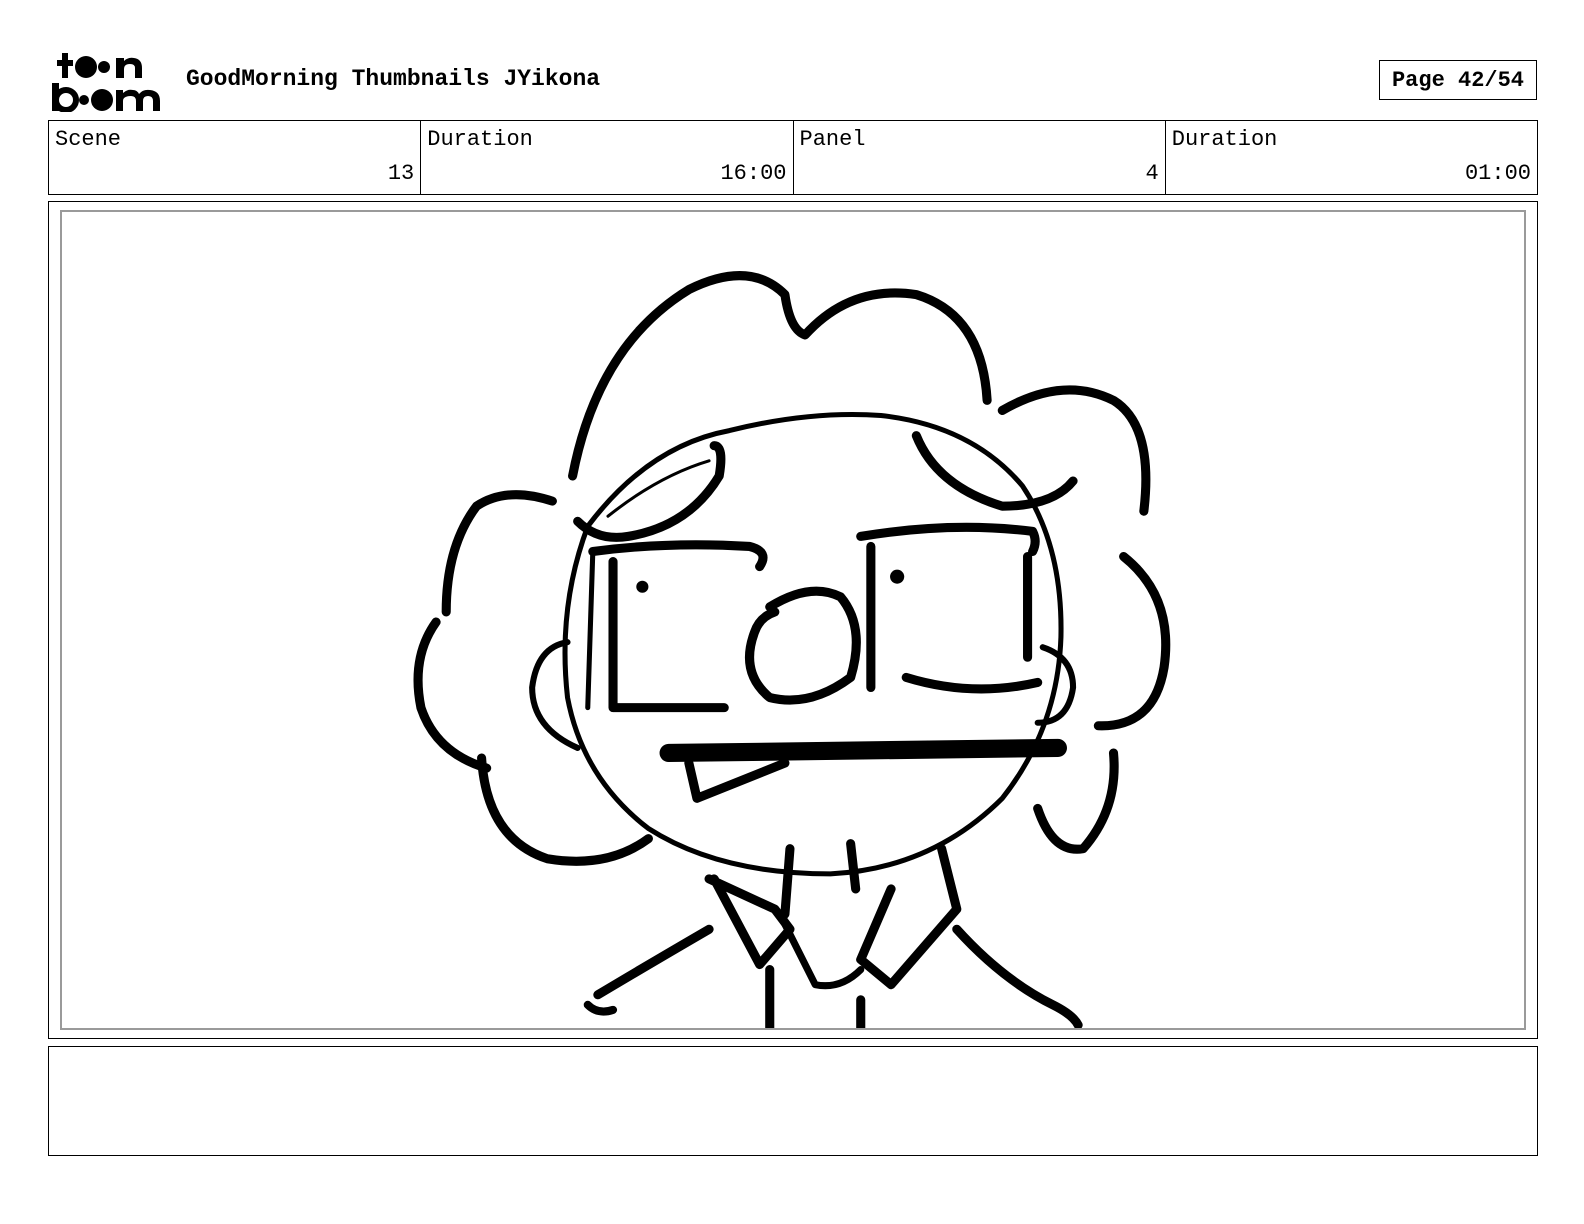  What do you see at coordinates (1152, 173) in the screenshot?
I see `panel-value: 4` at bounding box center [1152, 173].